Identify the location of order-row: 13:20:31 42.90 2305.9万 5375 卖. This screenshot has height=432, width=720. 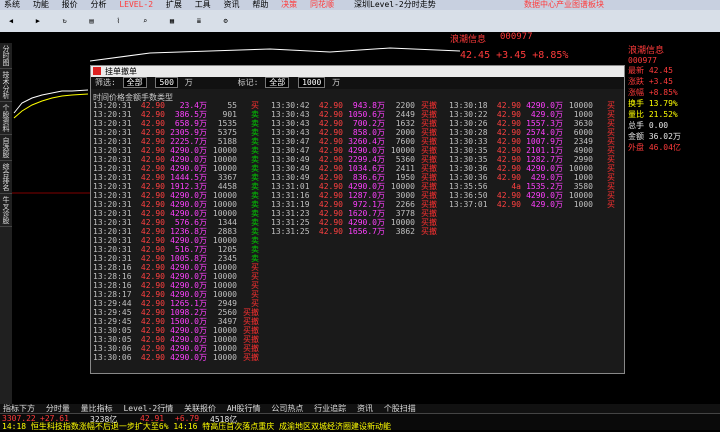
(178, 132).